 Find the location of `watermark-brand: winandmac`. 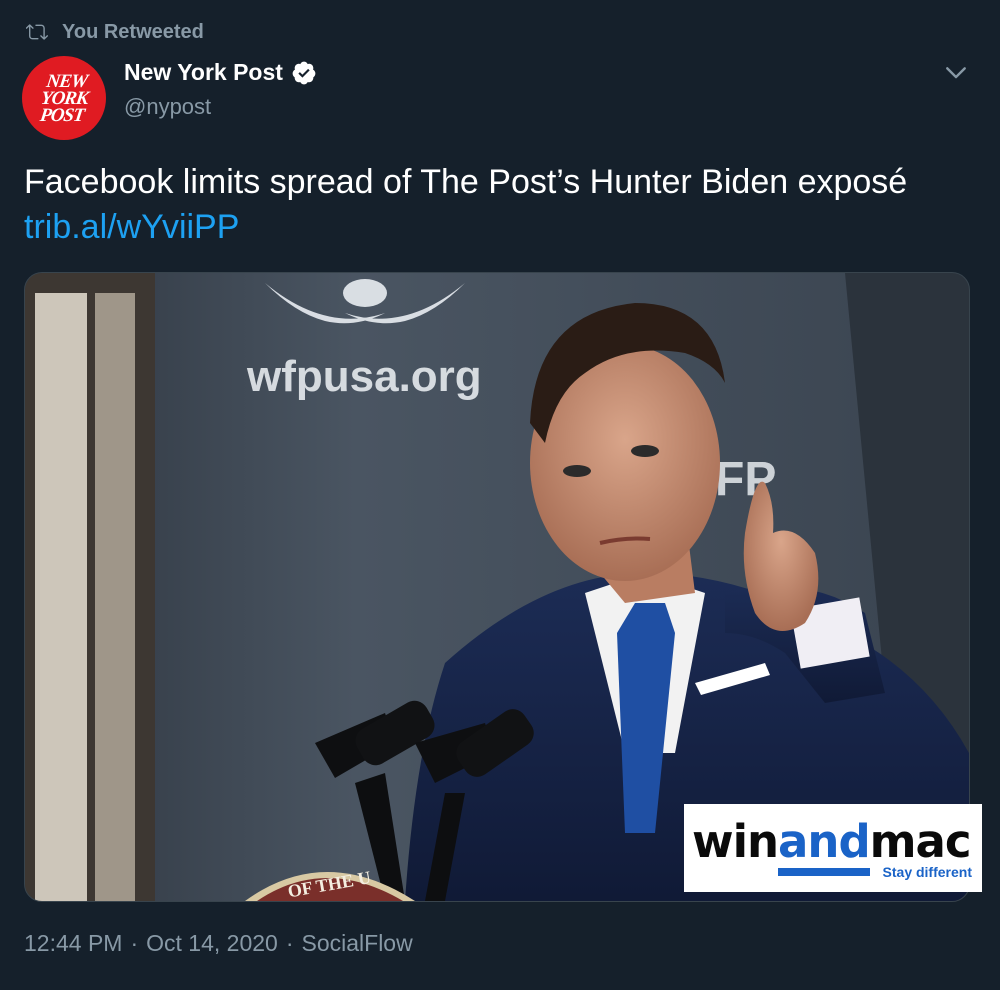

watermark-brand: winandmac is located at coordinates (832, 845).